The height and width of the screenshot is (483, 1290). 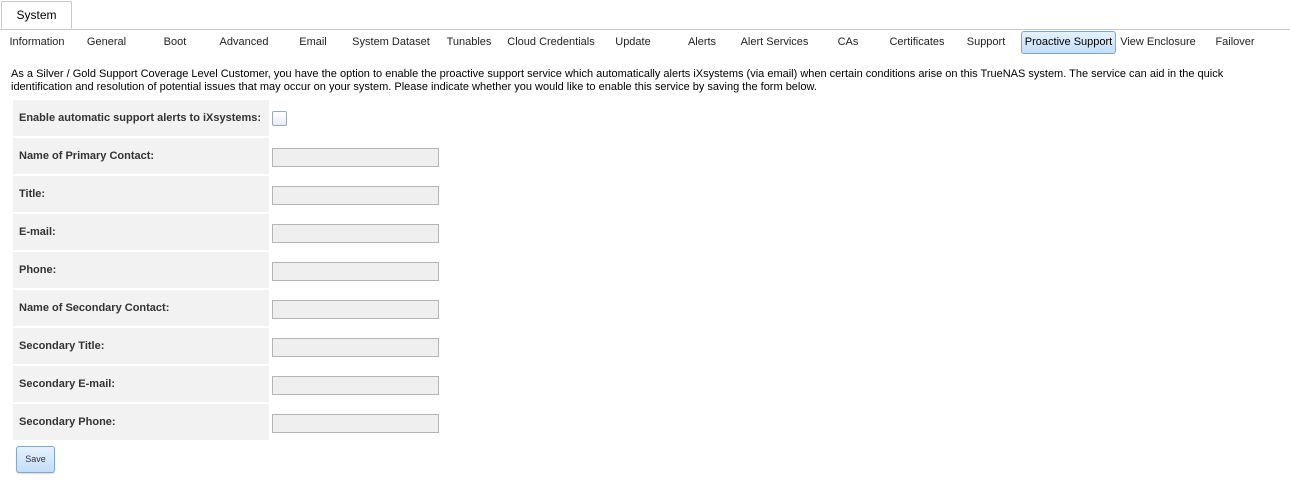 What do you see at coordinates (355, 157) in the screenshot?
I see `primary-contact-name-field` at bounding box center [355, 157].